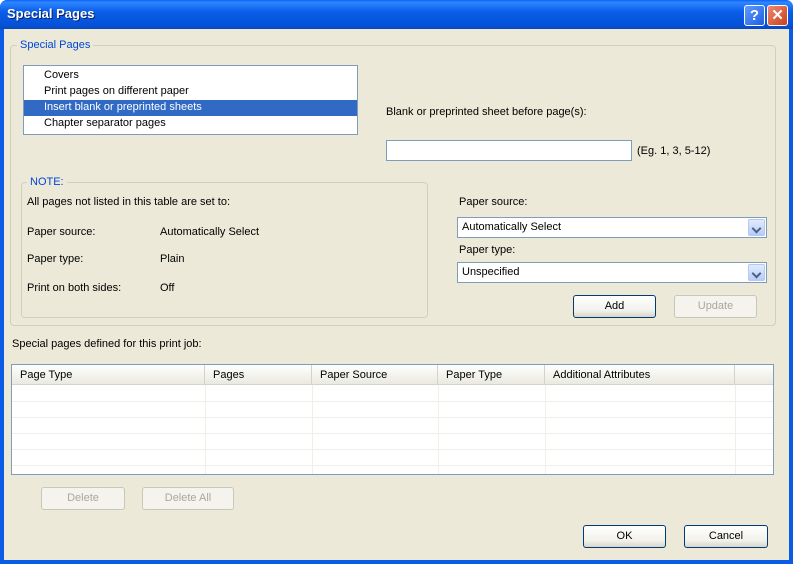  I want to click on pages-input, so click(509, 150).